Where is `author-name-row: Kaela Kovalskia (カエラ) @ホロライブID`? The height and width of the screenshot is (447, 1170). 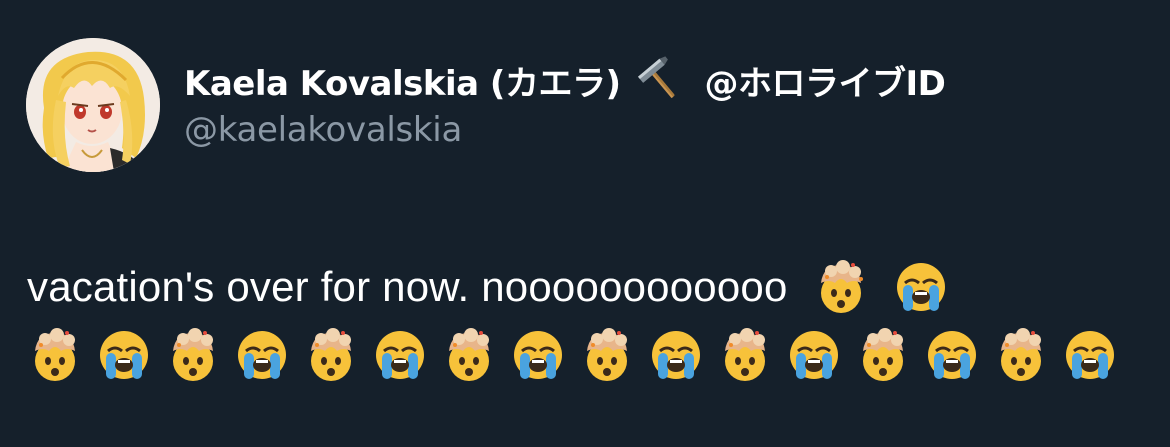 author-name-row: Kaela Kovalskia (カエラ) @ホロライブID is located at coordinates (565, 80).